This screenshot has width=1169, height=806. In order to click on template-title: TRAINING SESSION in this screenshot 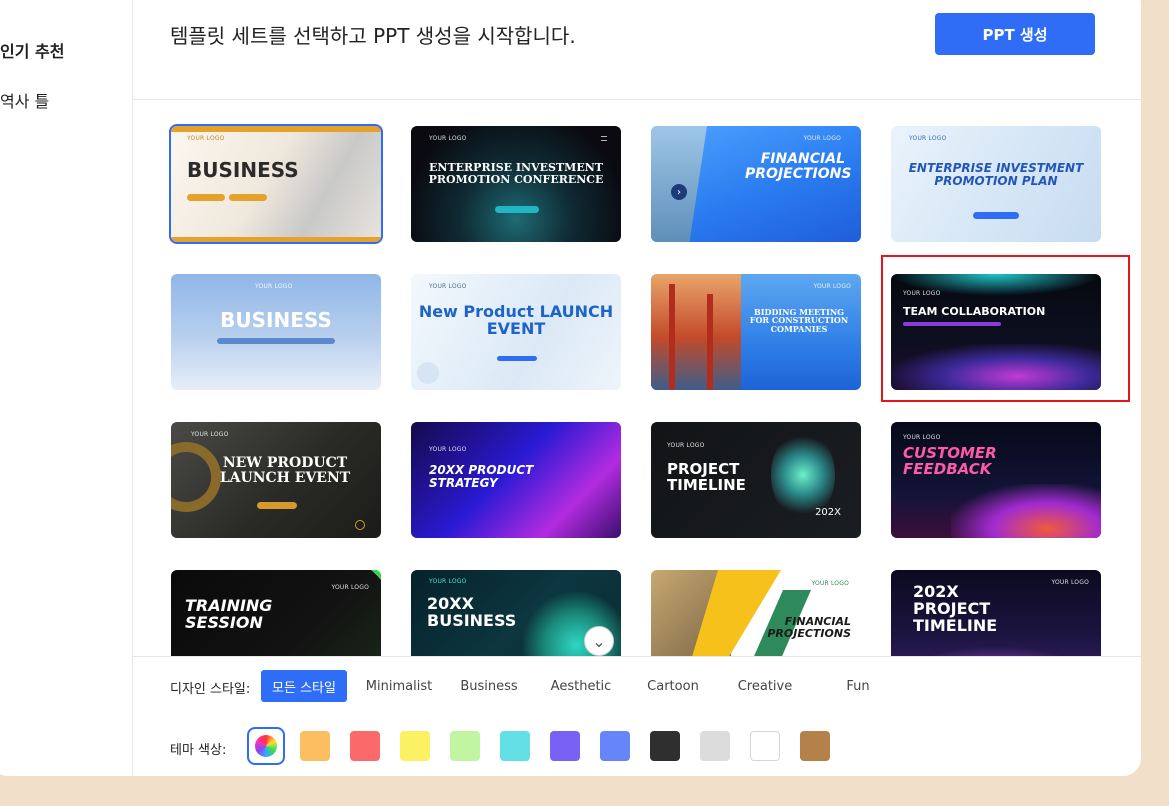, I will do `click(229, 614)`.